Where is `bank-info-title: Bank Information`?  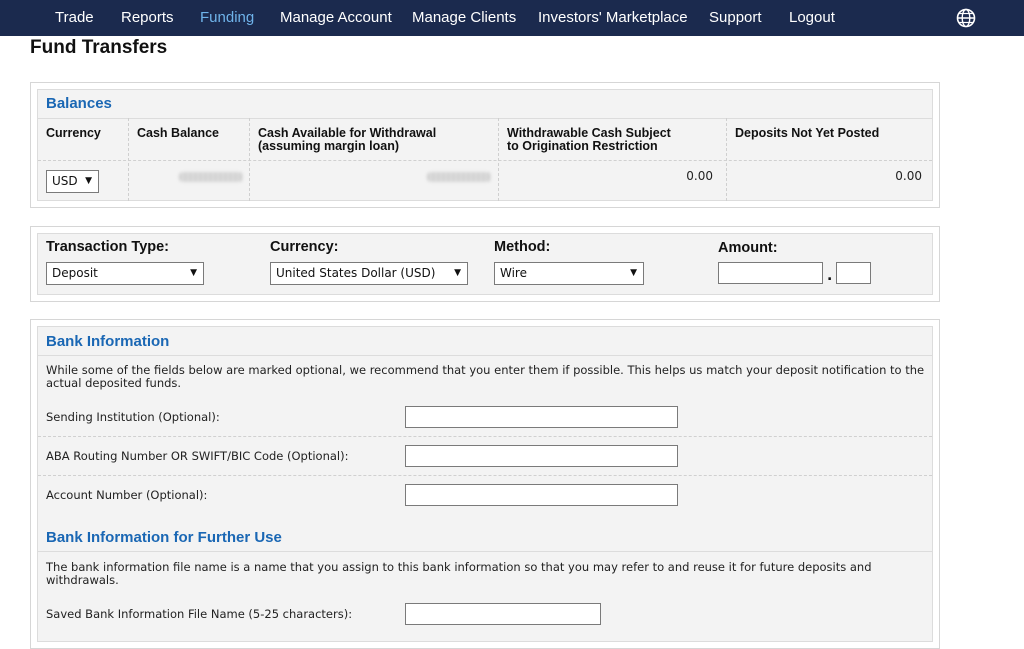
bank-info-title: Bank Information is located at coordinates (108, 341).